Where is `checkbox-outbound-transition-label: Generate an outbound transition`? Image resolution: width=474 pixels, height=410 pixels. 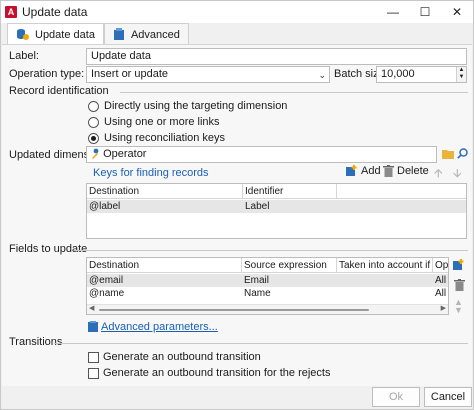
checkbox-outbound-transition-label: Generate an outbound transition is located at coordinates (182, 357).